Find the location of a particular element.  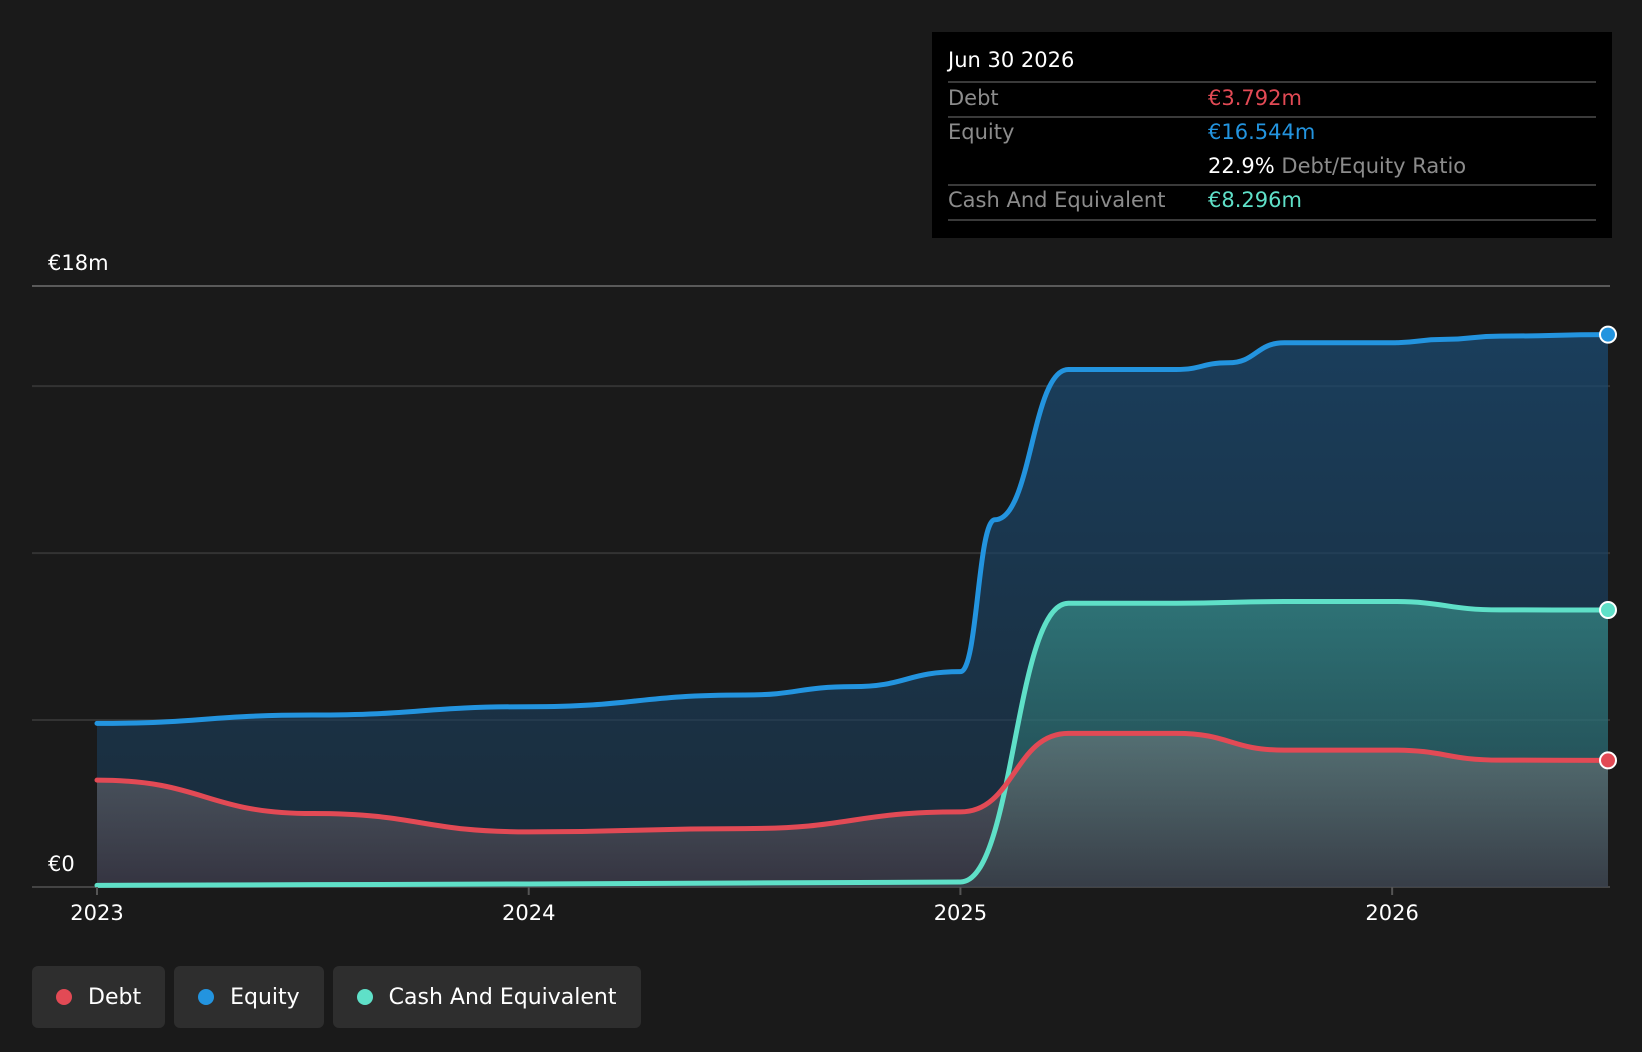

tooltip-row-debt: Debt €3.792m is located at coordinates (1272, 99).